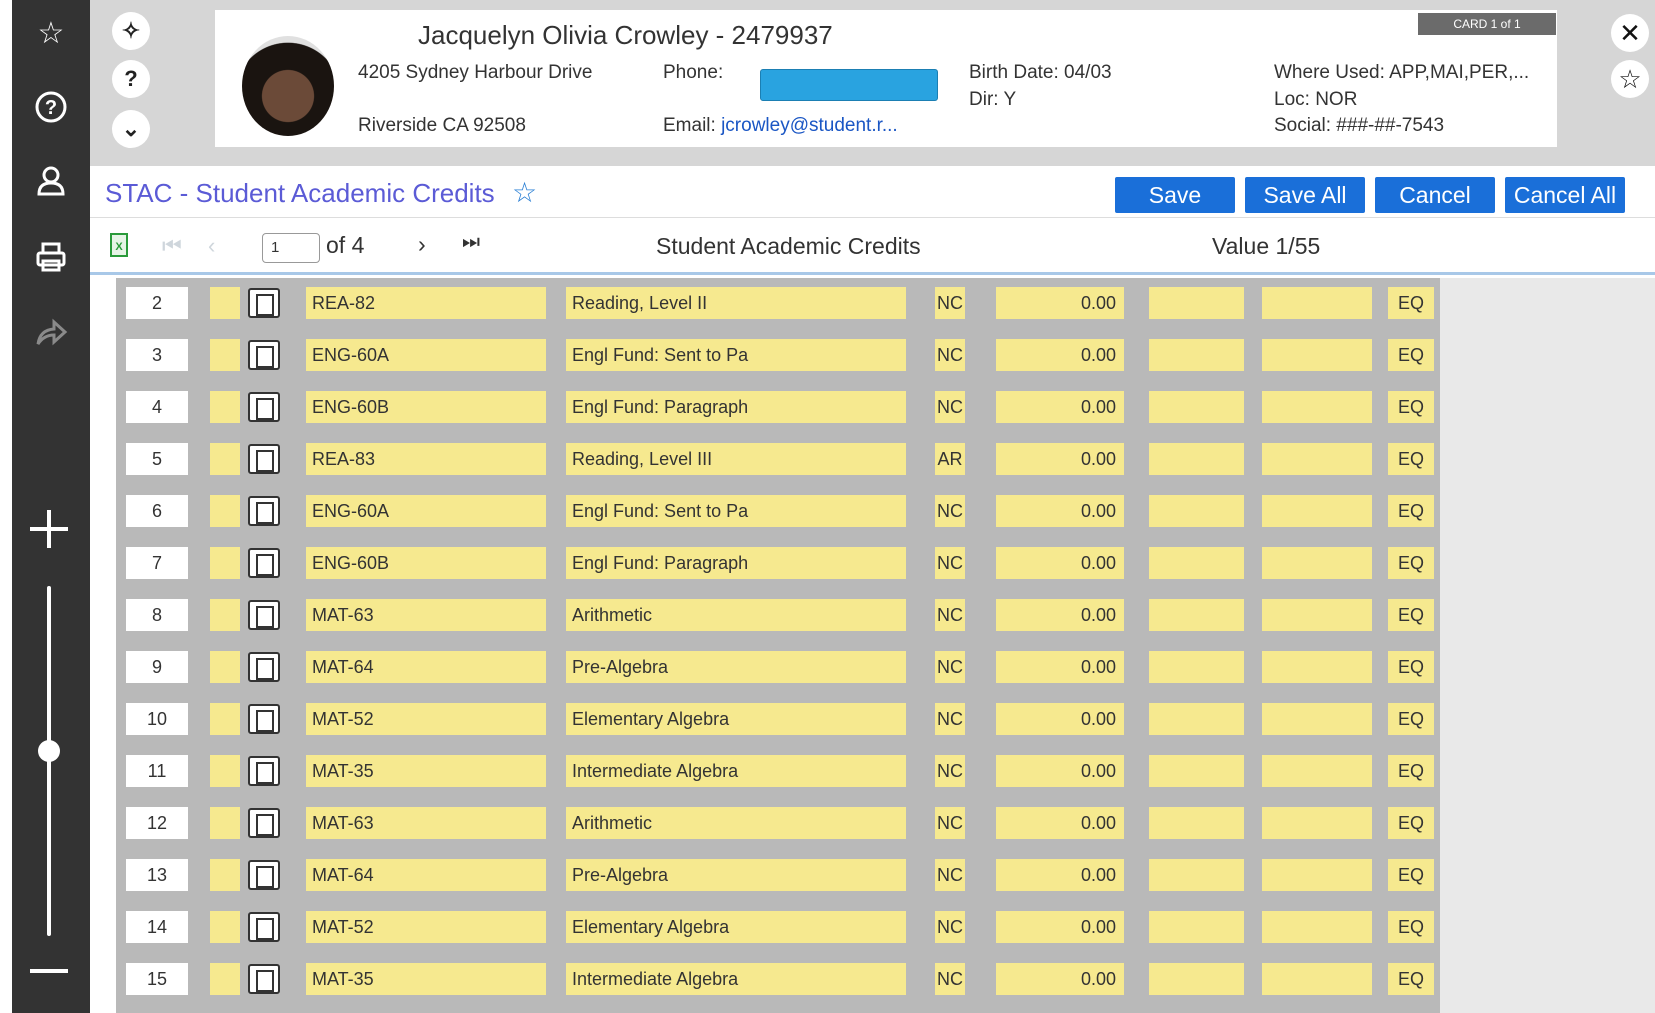 The width and height of the screenshot is (1655, 1013). Describe the element at coordinates (157, 823) in the screenshot. I see `row-number-field: 12` at that location.